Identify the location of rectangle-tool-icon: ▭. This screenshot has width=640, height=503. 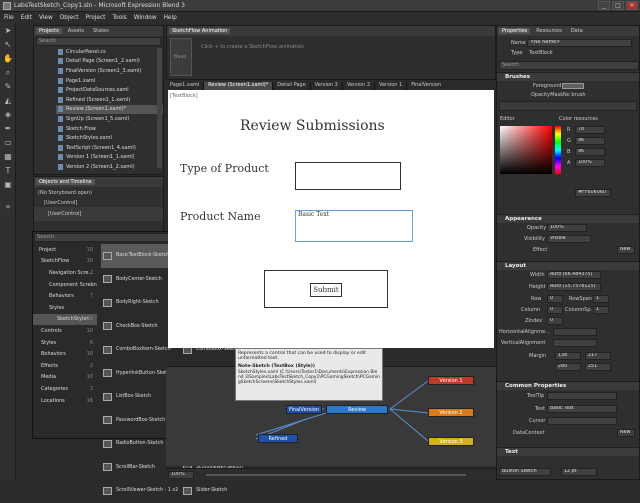
(8, 143).